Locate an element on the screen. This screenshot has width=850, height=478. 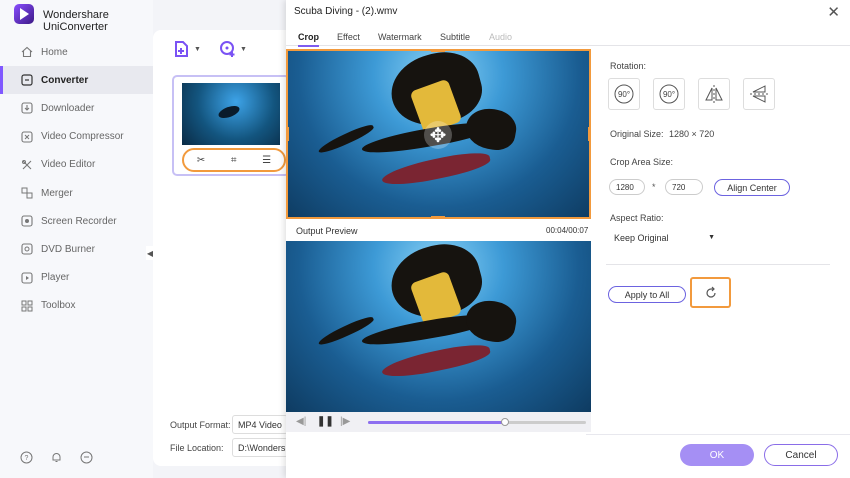
flip-vertical-button is located at coordinates (759, 94).